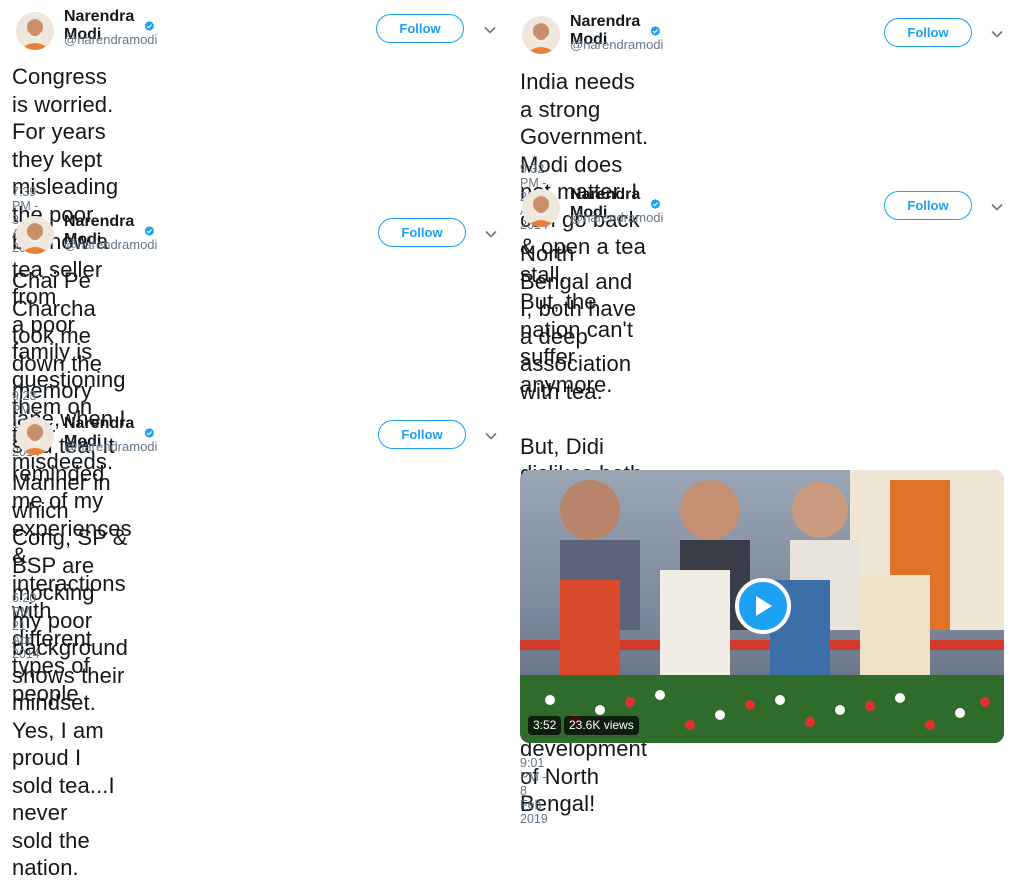 The width and height of the screenshot is (1024, 882). Describe the element at coordinates (601, 725) in the screenshot. I see `video-views: 23.6K views` at that location.